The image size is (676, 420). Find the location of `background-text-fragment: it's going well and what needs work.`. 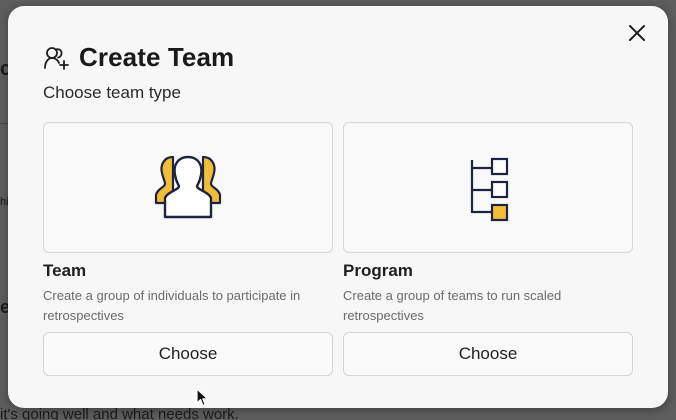

background-text-fragment: it's going well and what needs work. is located at coordinates (119, 413).